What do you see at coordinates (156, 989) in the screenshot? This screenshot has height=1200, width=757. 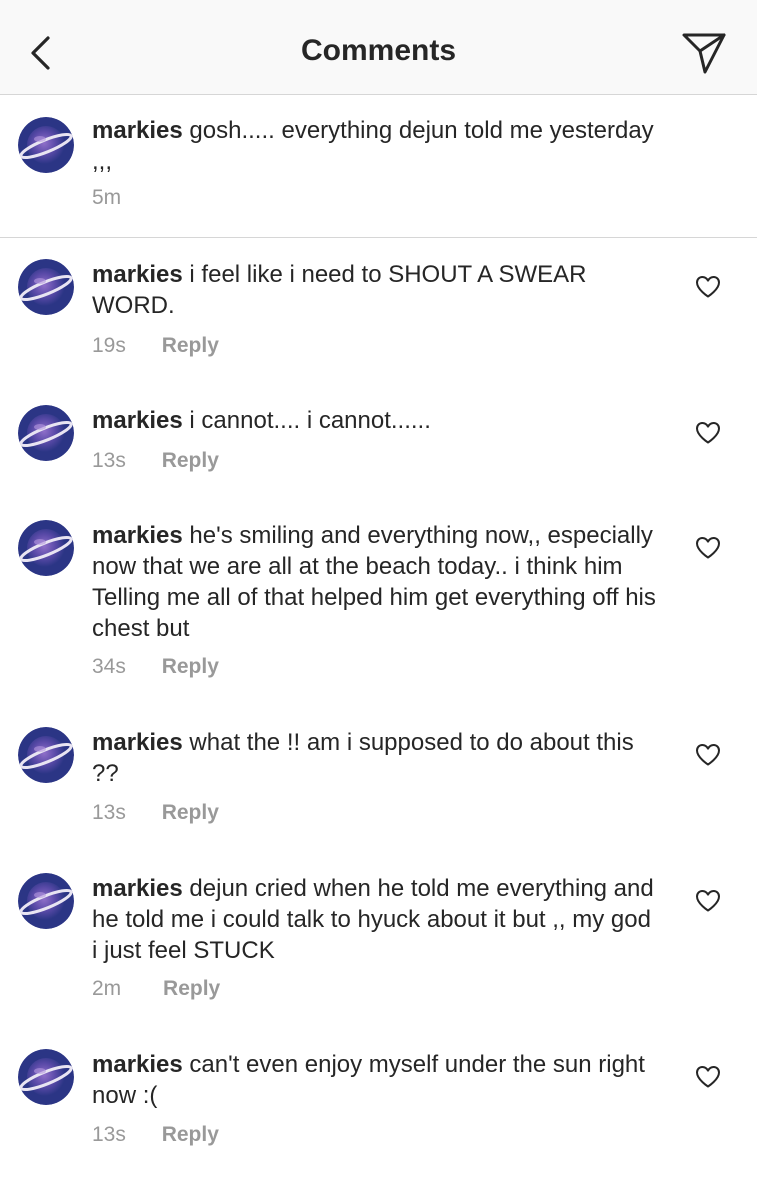 I see `comment-meta: 2m Reply` at bounding box center [156, 989].